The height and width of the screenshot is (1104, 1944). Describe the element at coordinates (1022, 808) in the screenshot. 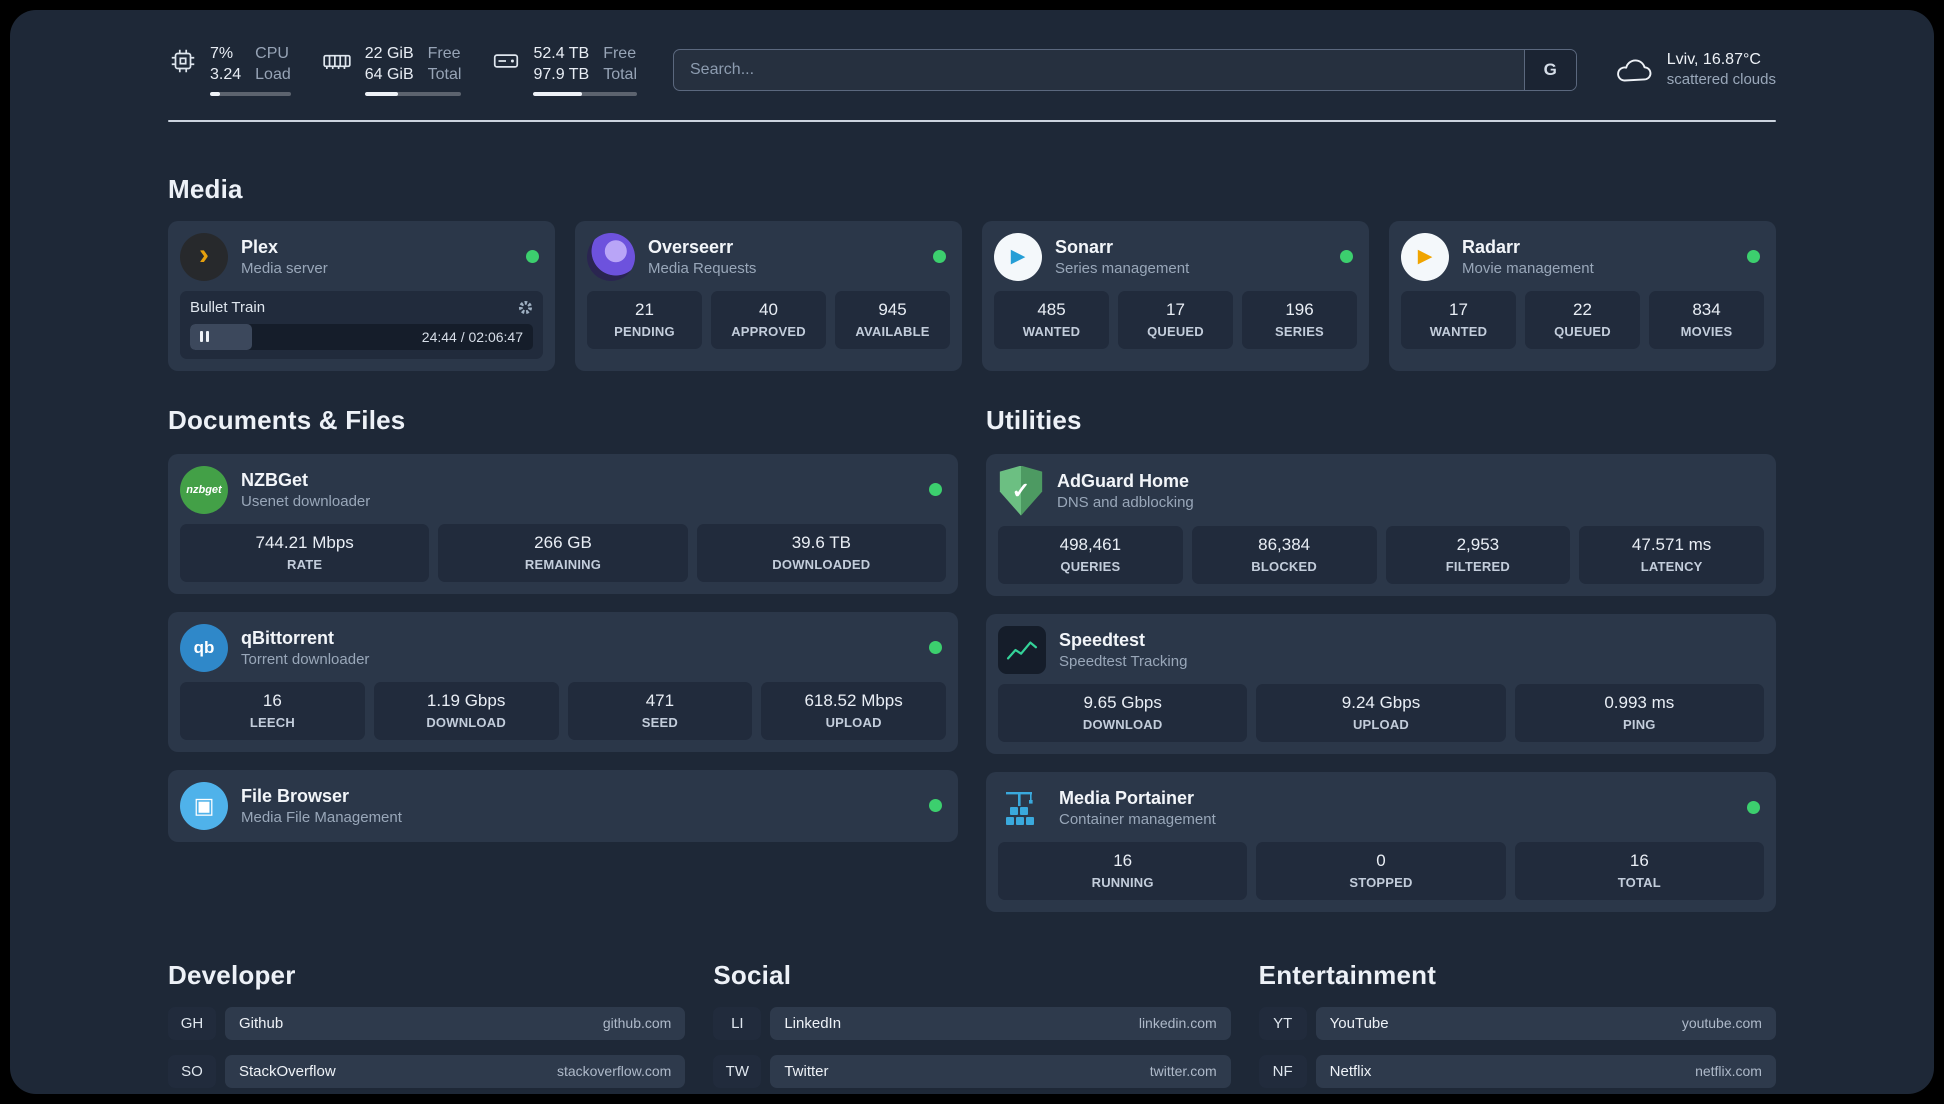

I see `portainer-icon` at that location.